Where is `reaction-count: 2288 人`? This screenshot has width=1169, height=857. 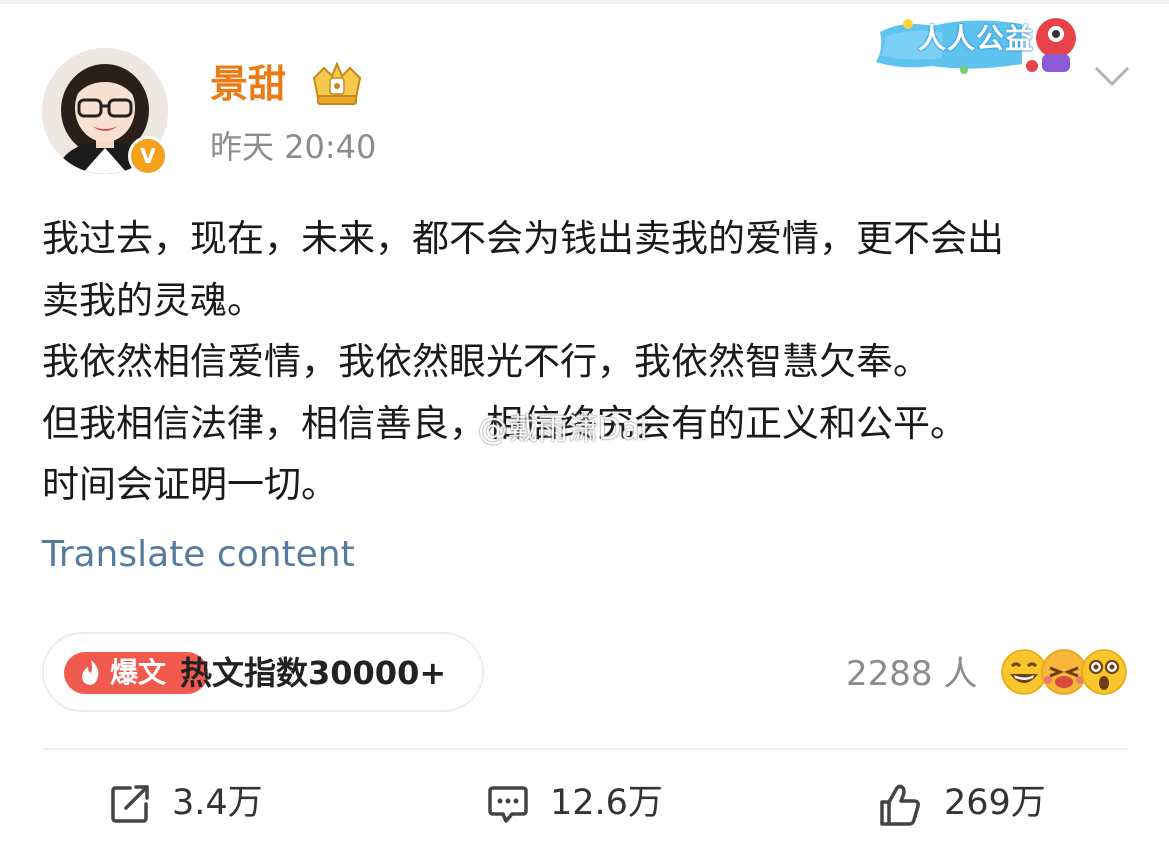
reaction-count: 2288 人 is located at coordinates (911, 674).